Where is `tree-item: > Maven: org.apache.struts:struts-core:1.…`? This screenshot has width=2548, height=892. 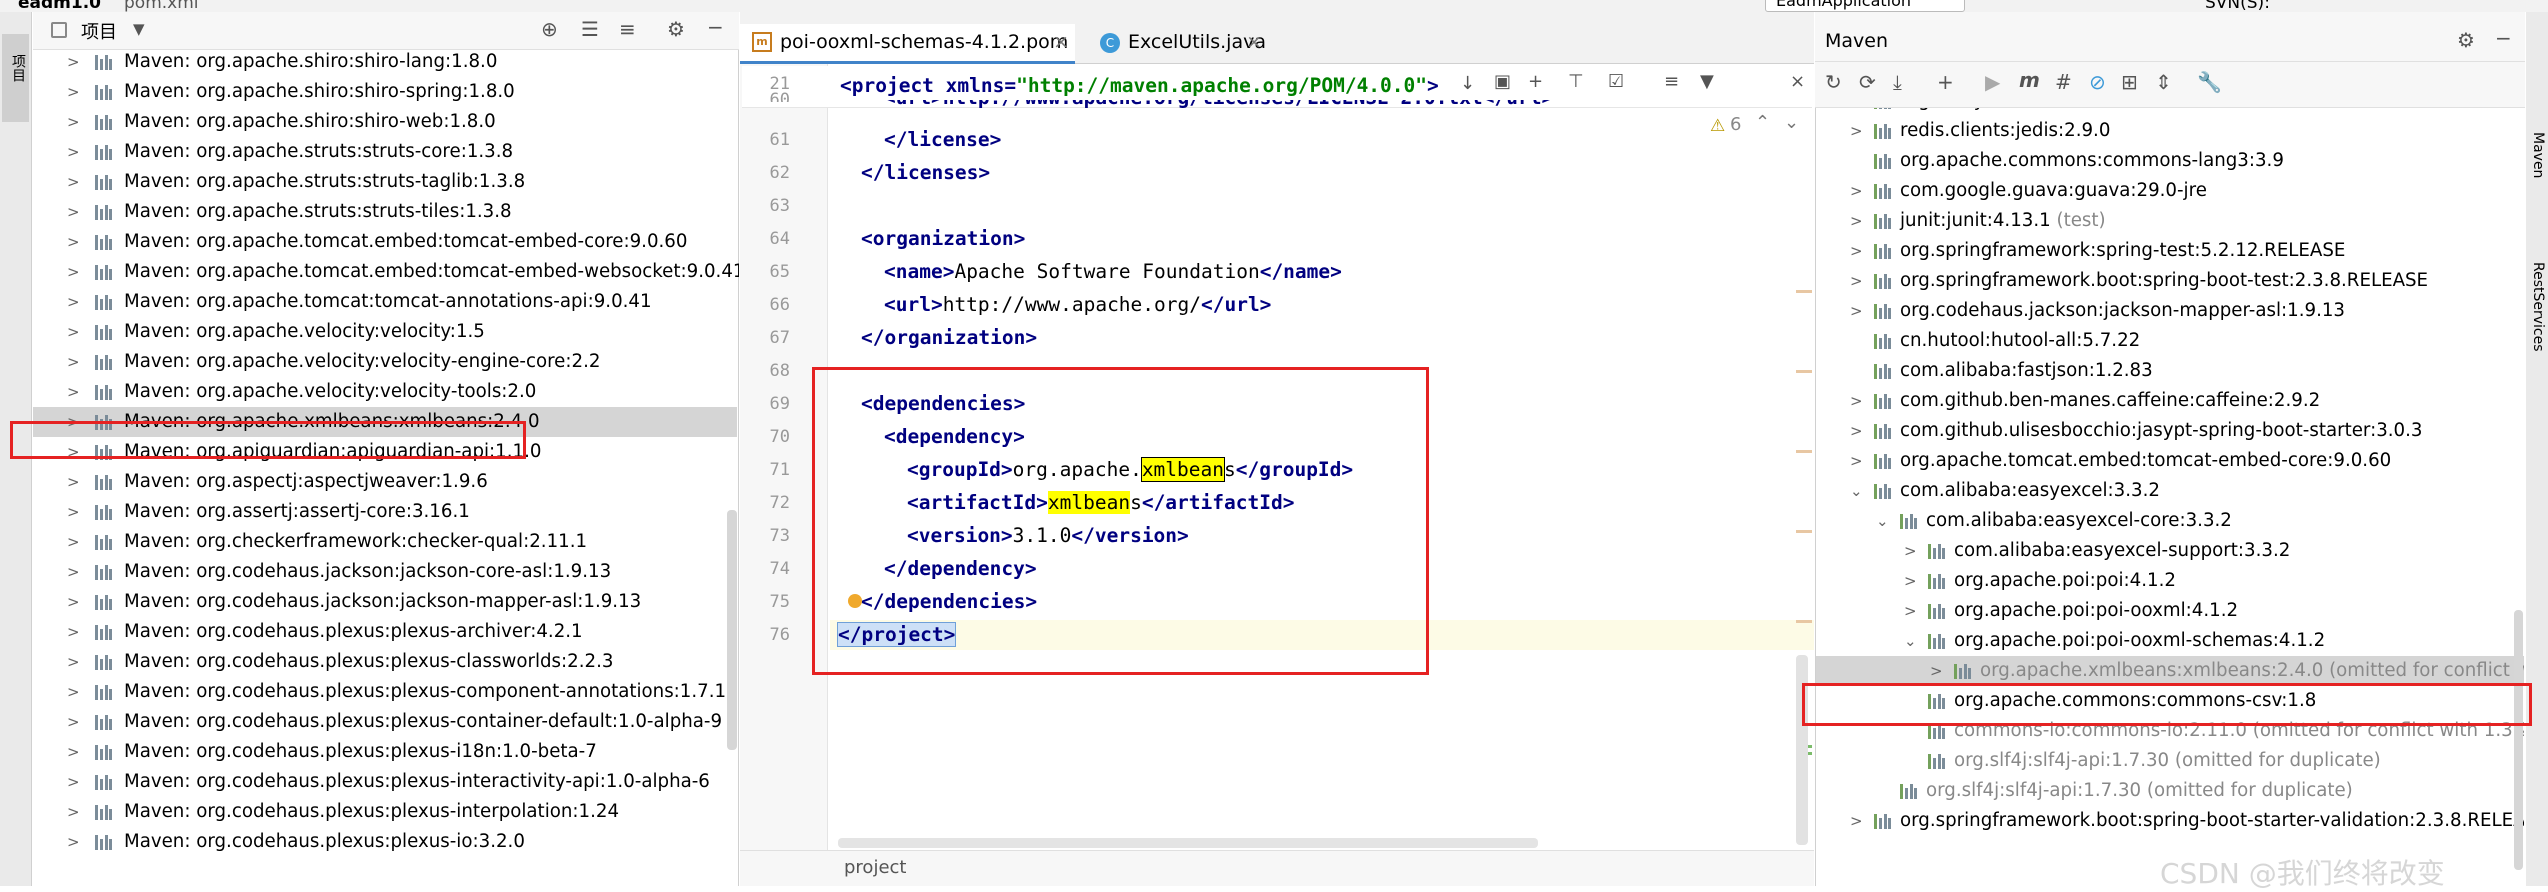 tree-item: > Maven: org.apache.struts:struts-core:1.… is located at coordinates (385, 152).